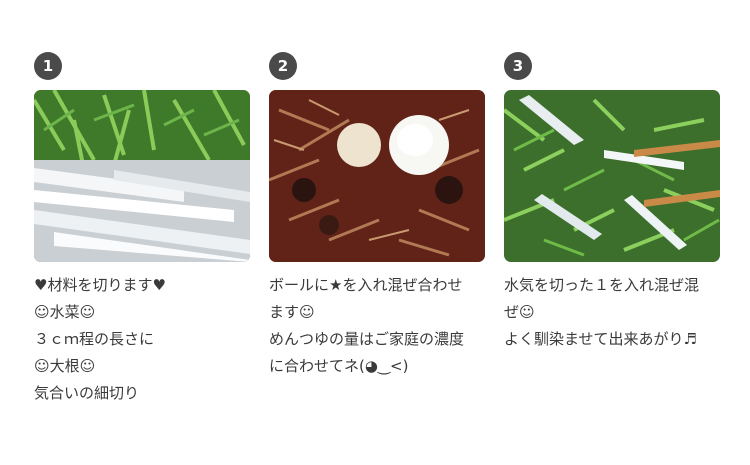 The height and width of the screenshot is (465, 750). I want to click on step-text-line: ます☺, so click(292, 312).